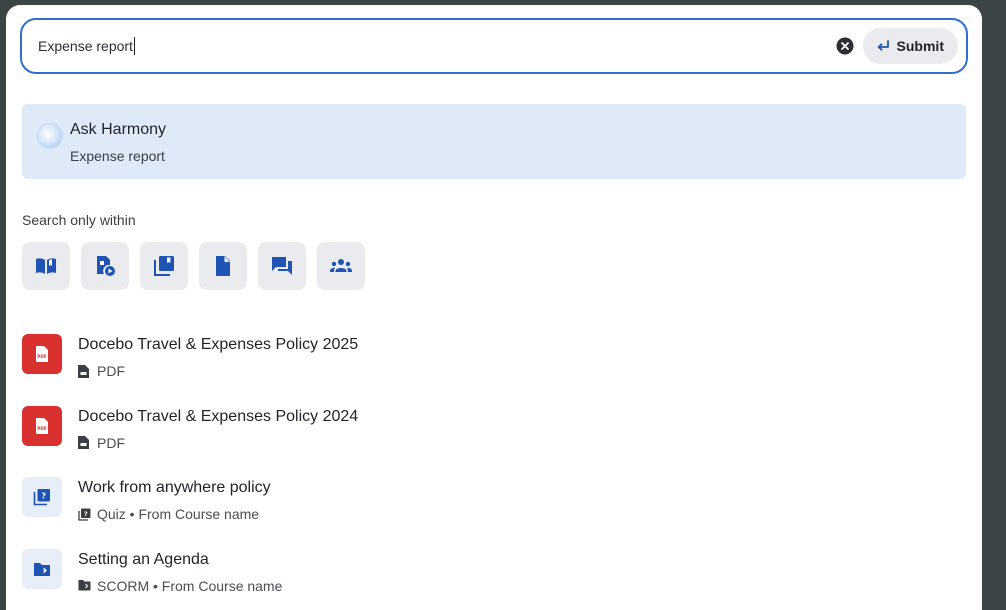 The image size is (1006, 610). What do you see at coordinates (190, 585) in the screenshot?
I see `result-meta-text: SCORM • From Course name` at bounding box center [190, 585].